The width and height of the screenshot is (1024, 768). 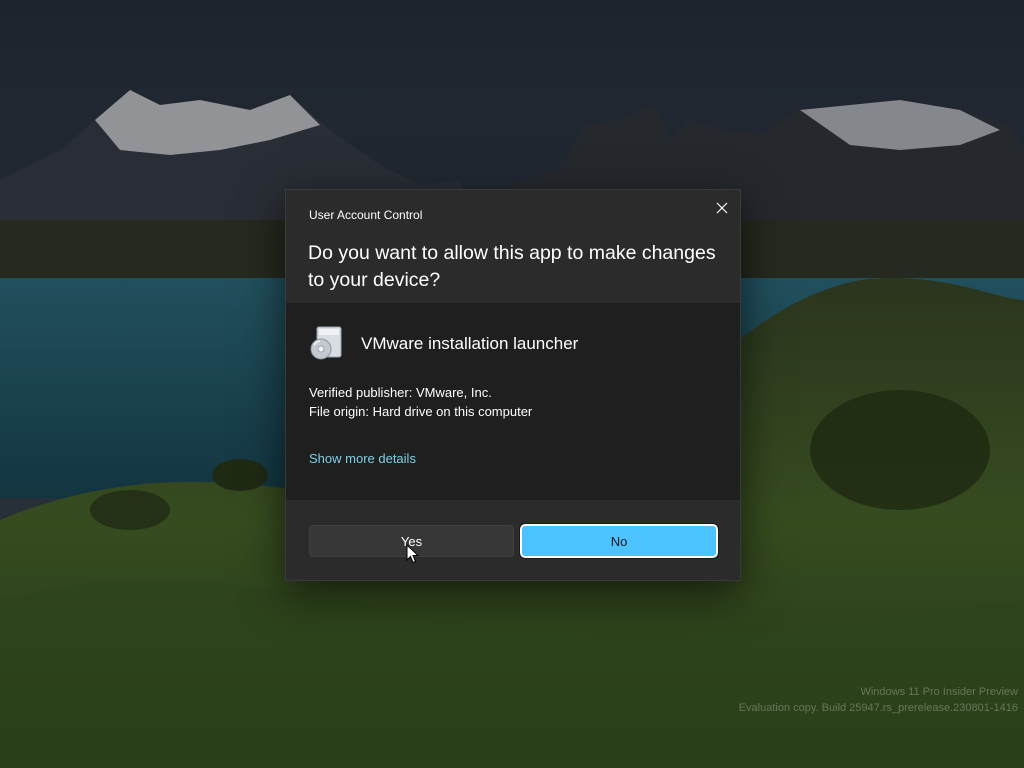 What do you see at coordinates (619, 541) in the screenshot?
I see `no-button: No` at bounding box center [619, 541].